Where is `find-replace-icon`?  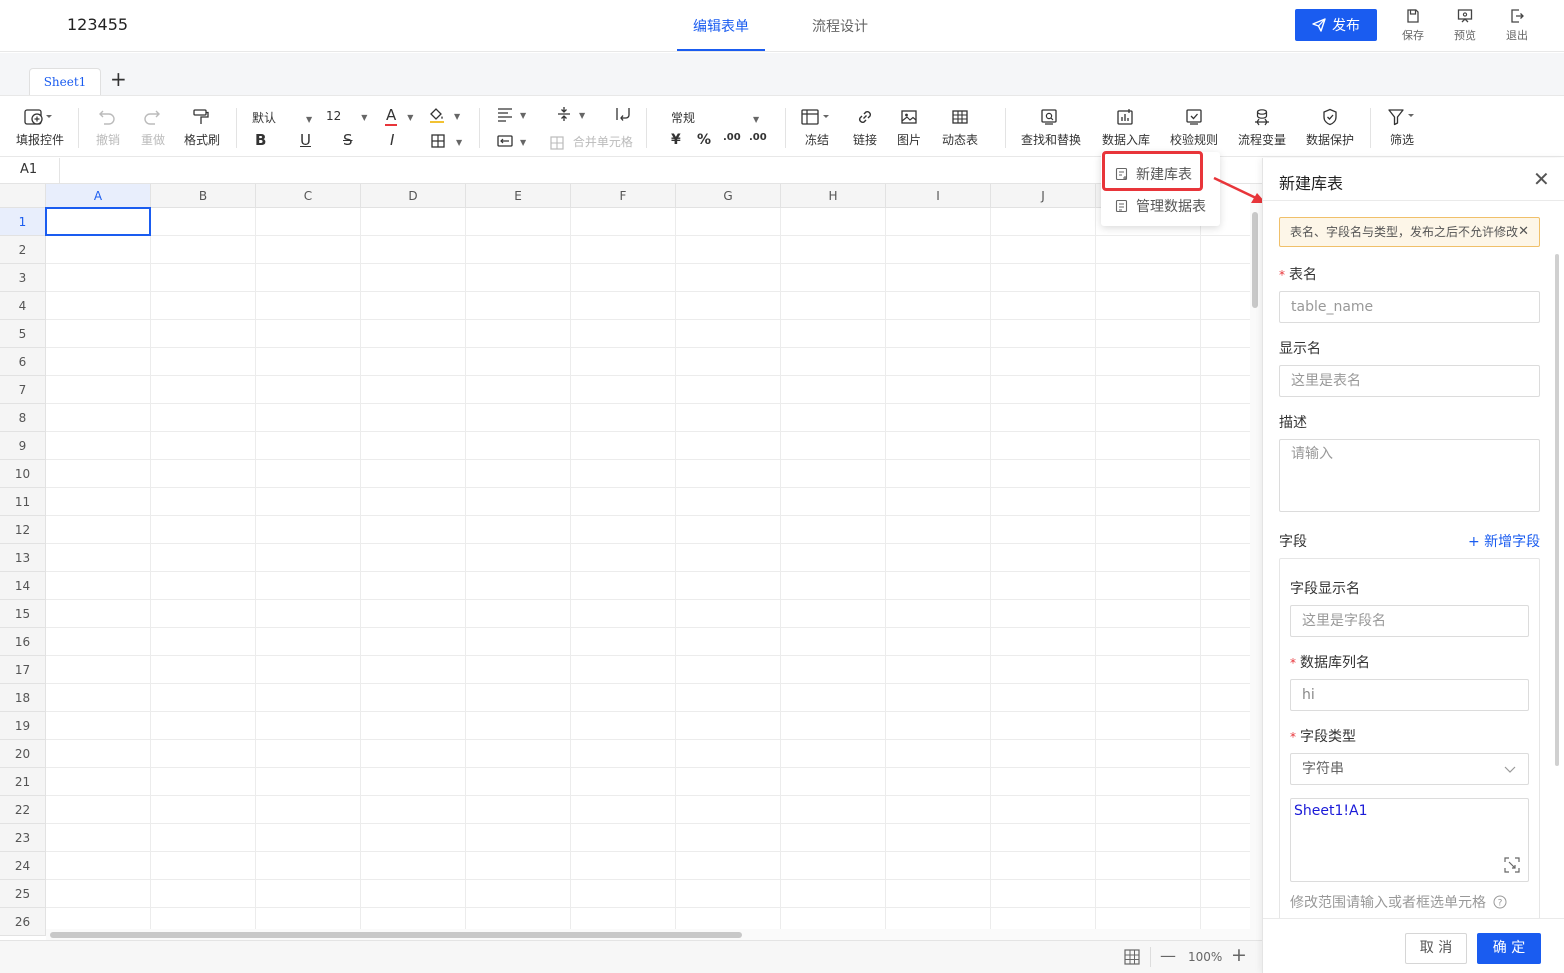 find-replace-icon is located at coordinates (1049, 119).